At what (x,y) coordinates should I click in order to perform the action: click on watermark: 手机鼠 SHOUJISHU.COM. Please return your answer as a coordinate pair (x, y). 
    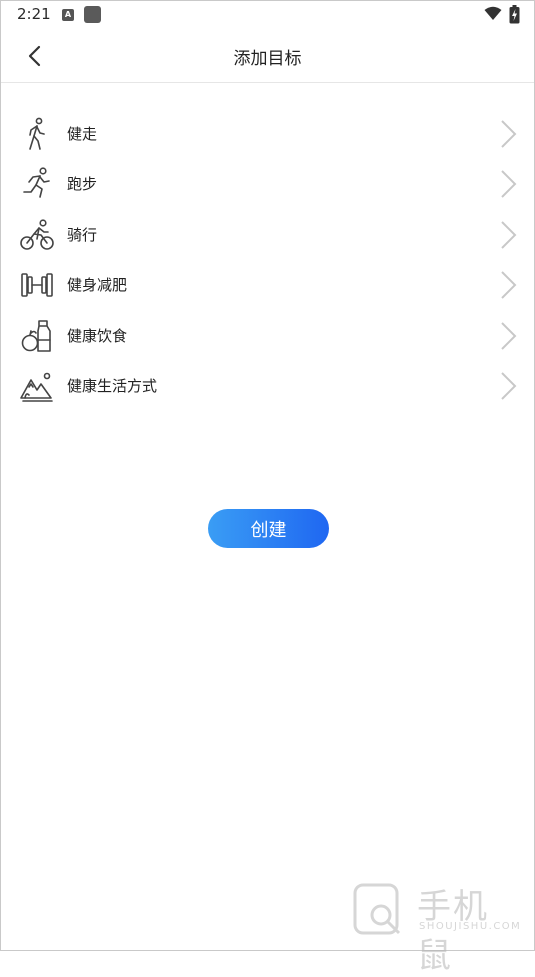
    Looking at the image, I should click on (436, 927).